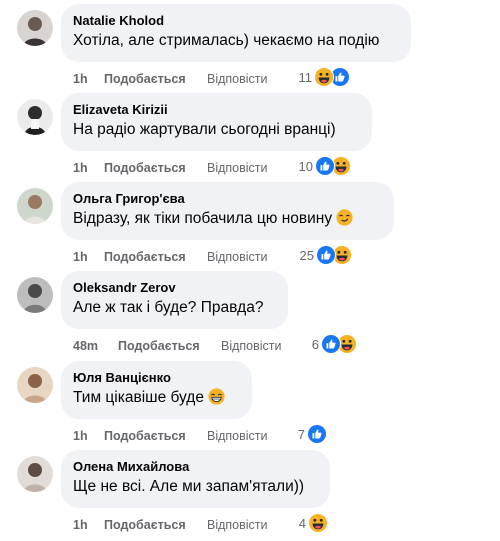 Image resolution: width=500 pixels, height=541 pixels. I want to click on comment-text: Хотіла, але стрималась) чекаємо на подію, so click(226, 40).